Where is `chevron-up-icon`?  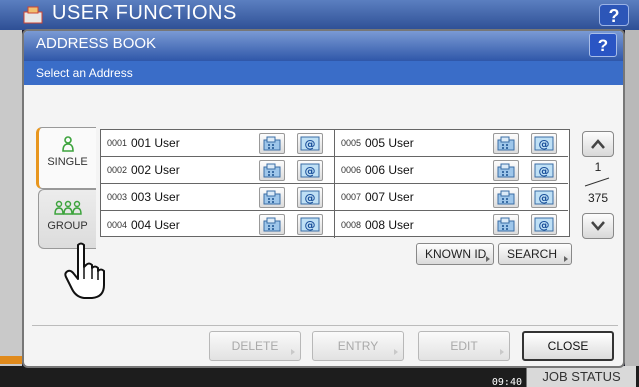
chevron-up-icon is located at coordinates (598, 144).